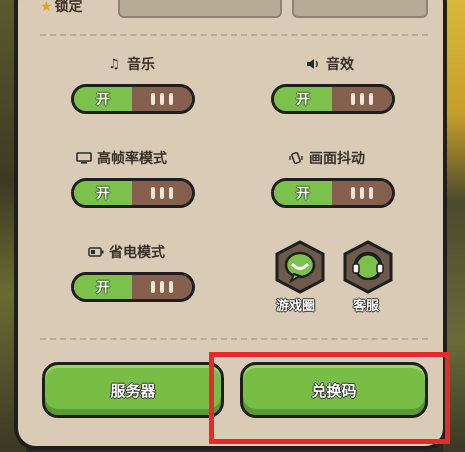 This screenshot has height=452, width=465. I want to click on highlight-box, so click(329, 398).